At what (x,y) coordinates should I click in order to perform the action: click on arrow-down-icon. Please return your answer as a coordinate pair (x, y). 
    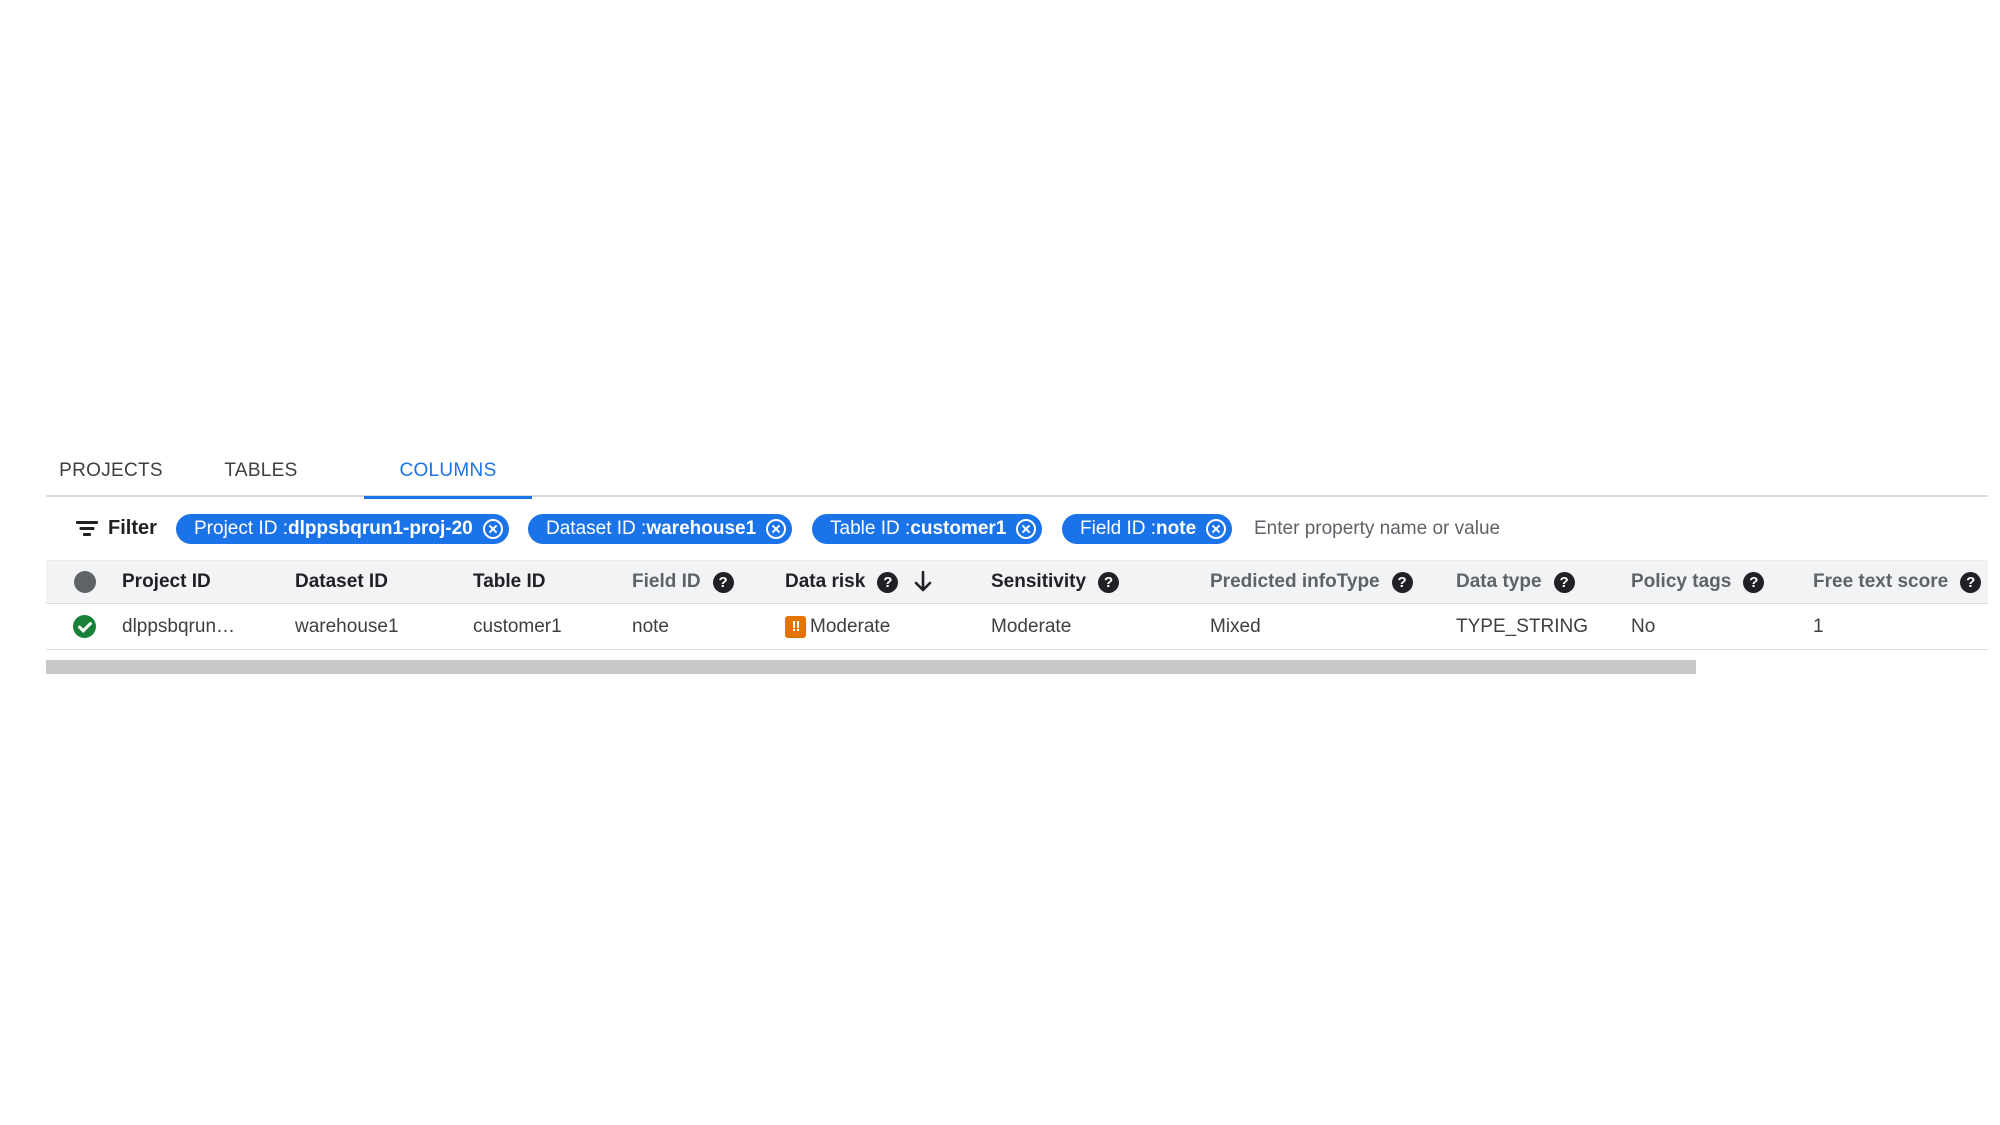
    Looking at the image, I should click on (923, 582).